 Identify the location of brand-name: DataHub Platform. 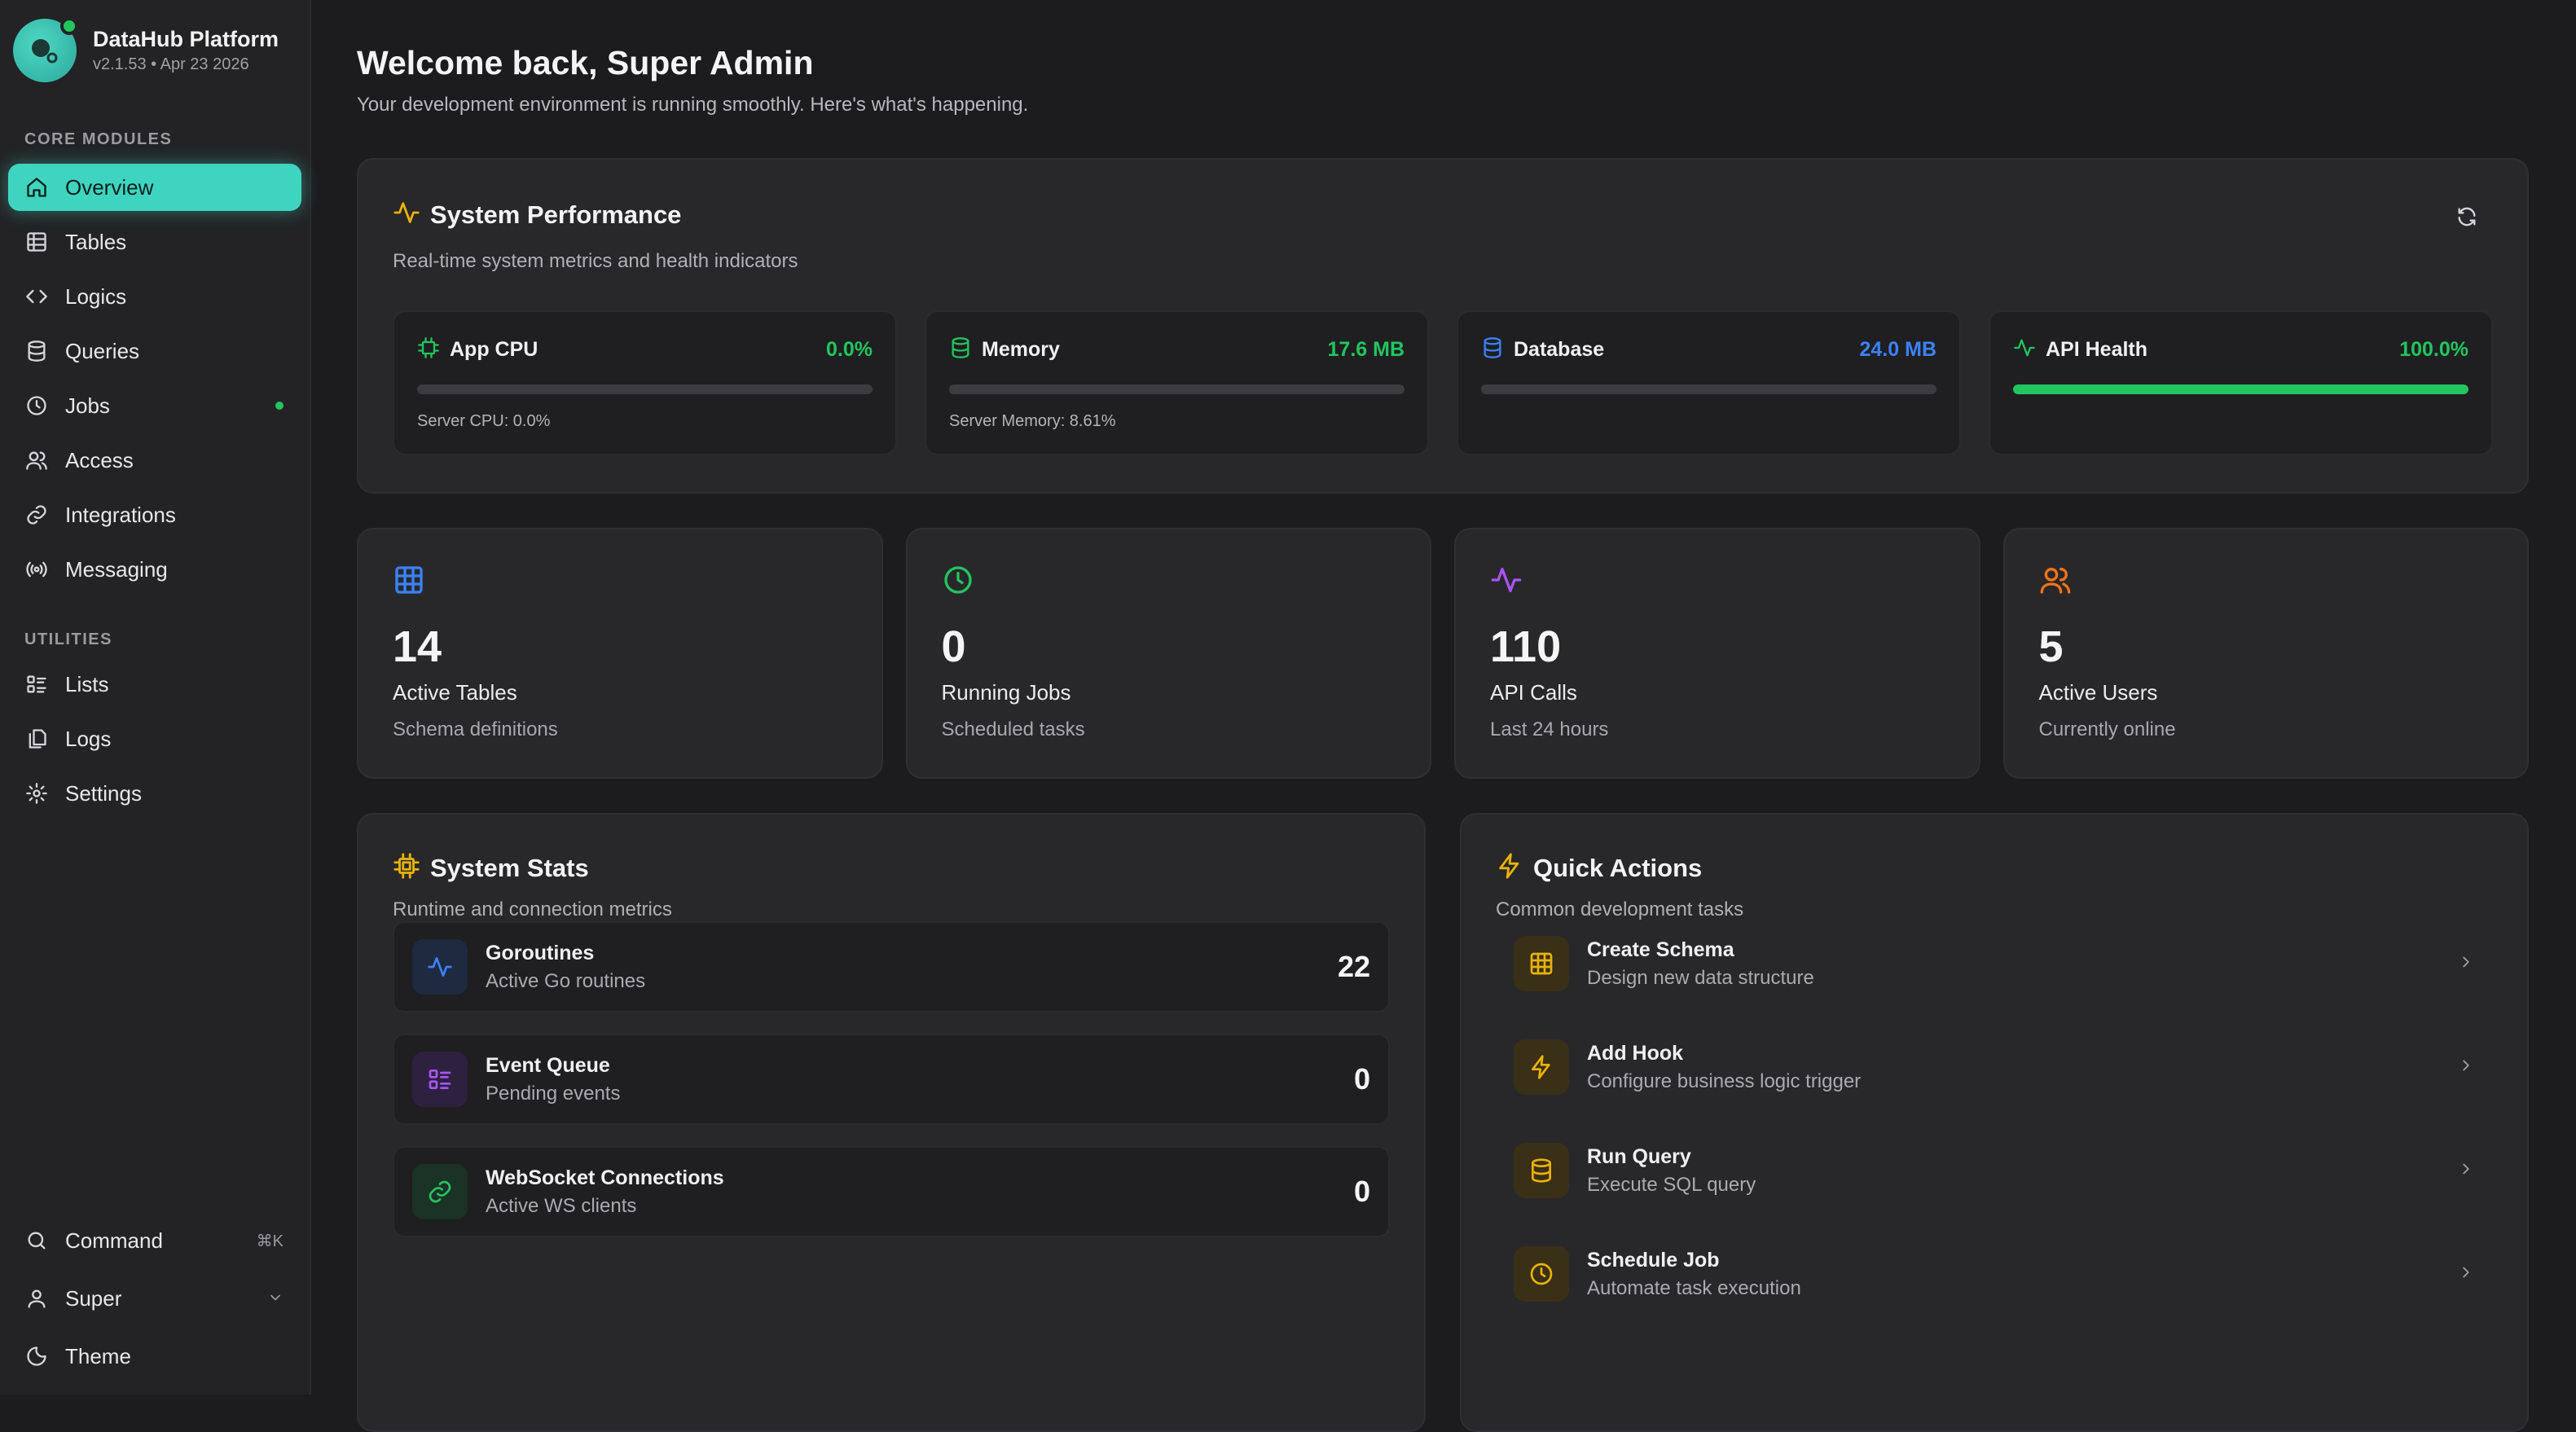
(186, 39).